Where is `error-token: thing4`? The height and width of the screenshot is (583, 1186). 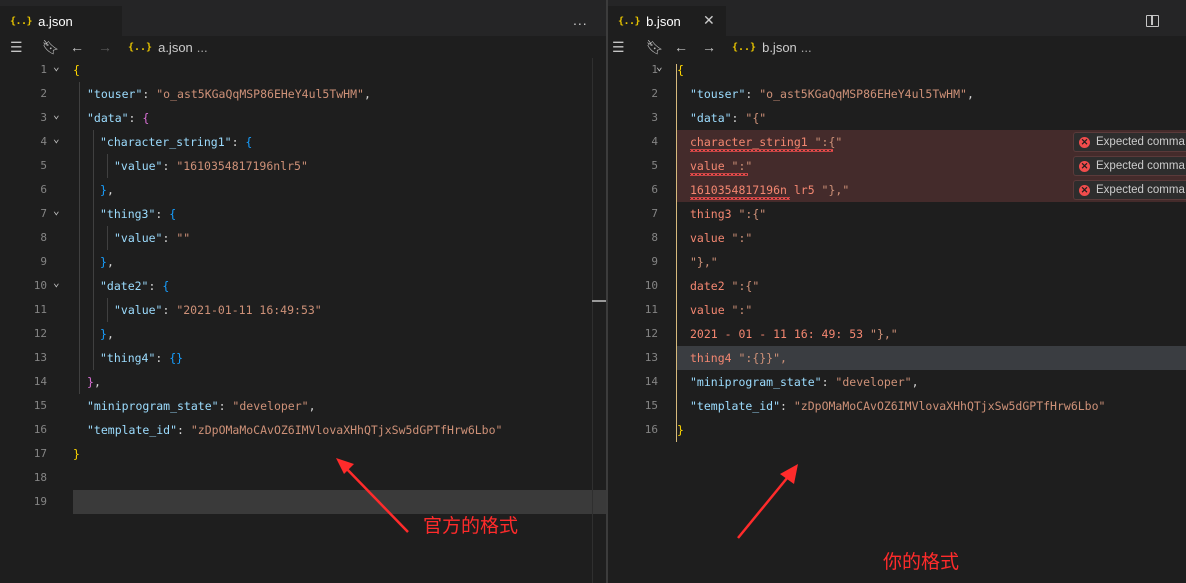
error-token: thing4 is located at coordinates (711, 358).